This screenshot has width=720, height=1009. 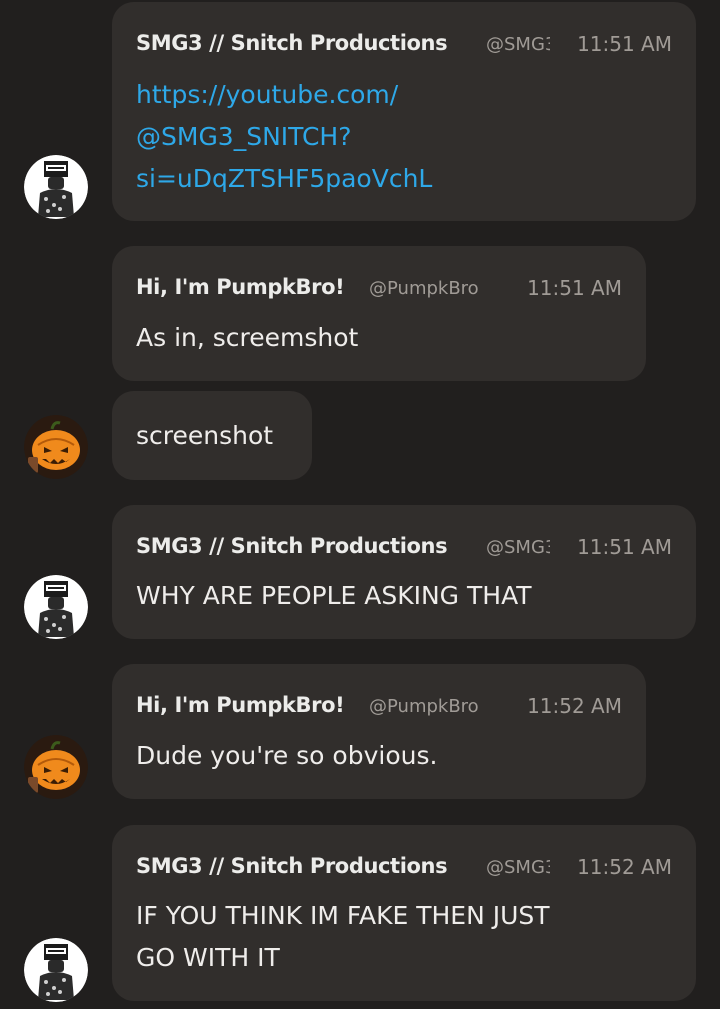 I want to click on message-bubble: screenshot, so click(x=212, y=435).